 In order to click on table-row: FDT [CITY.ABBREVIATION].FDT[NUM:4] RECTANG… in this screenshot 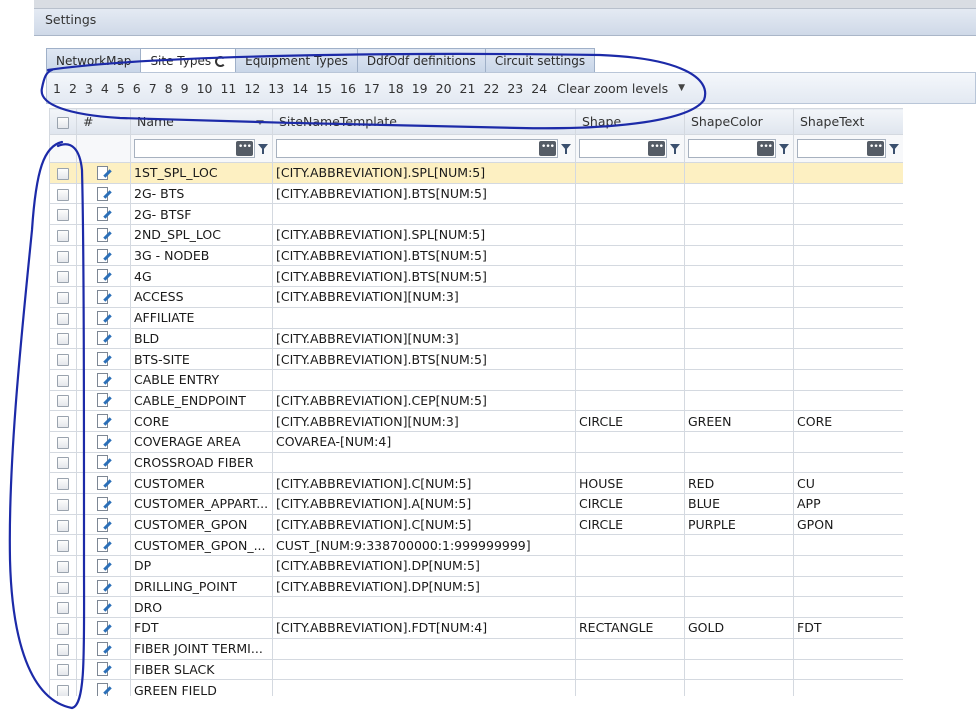, I will do `click(476, 628)`.